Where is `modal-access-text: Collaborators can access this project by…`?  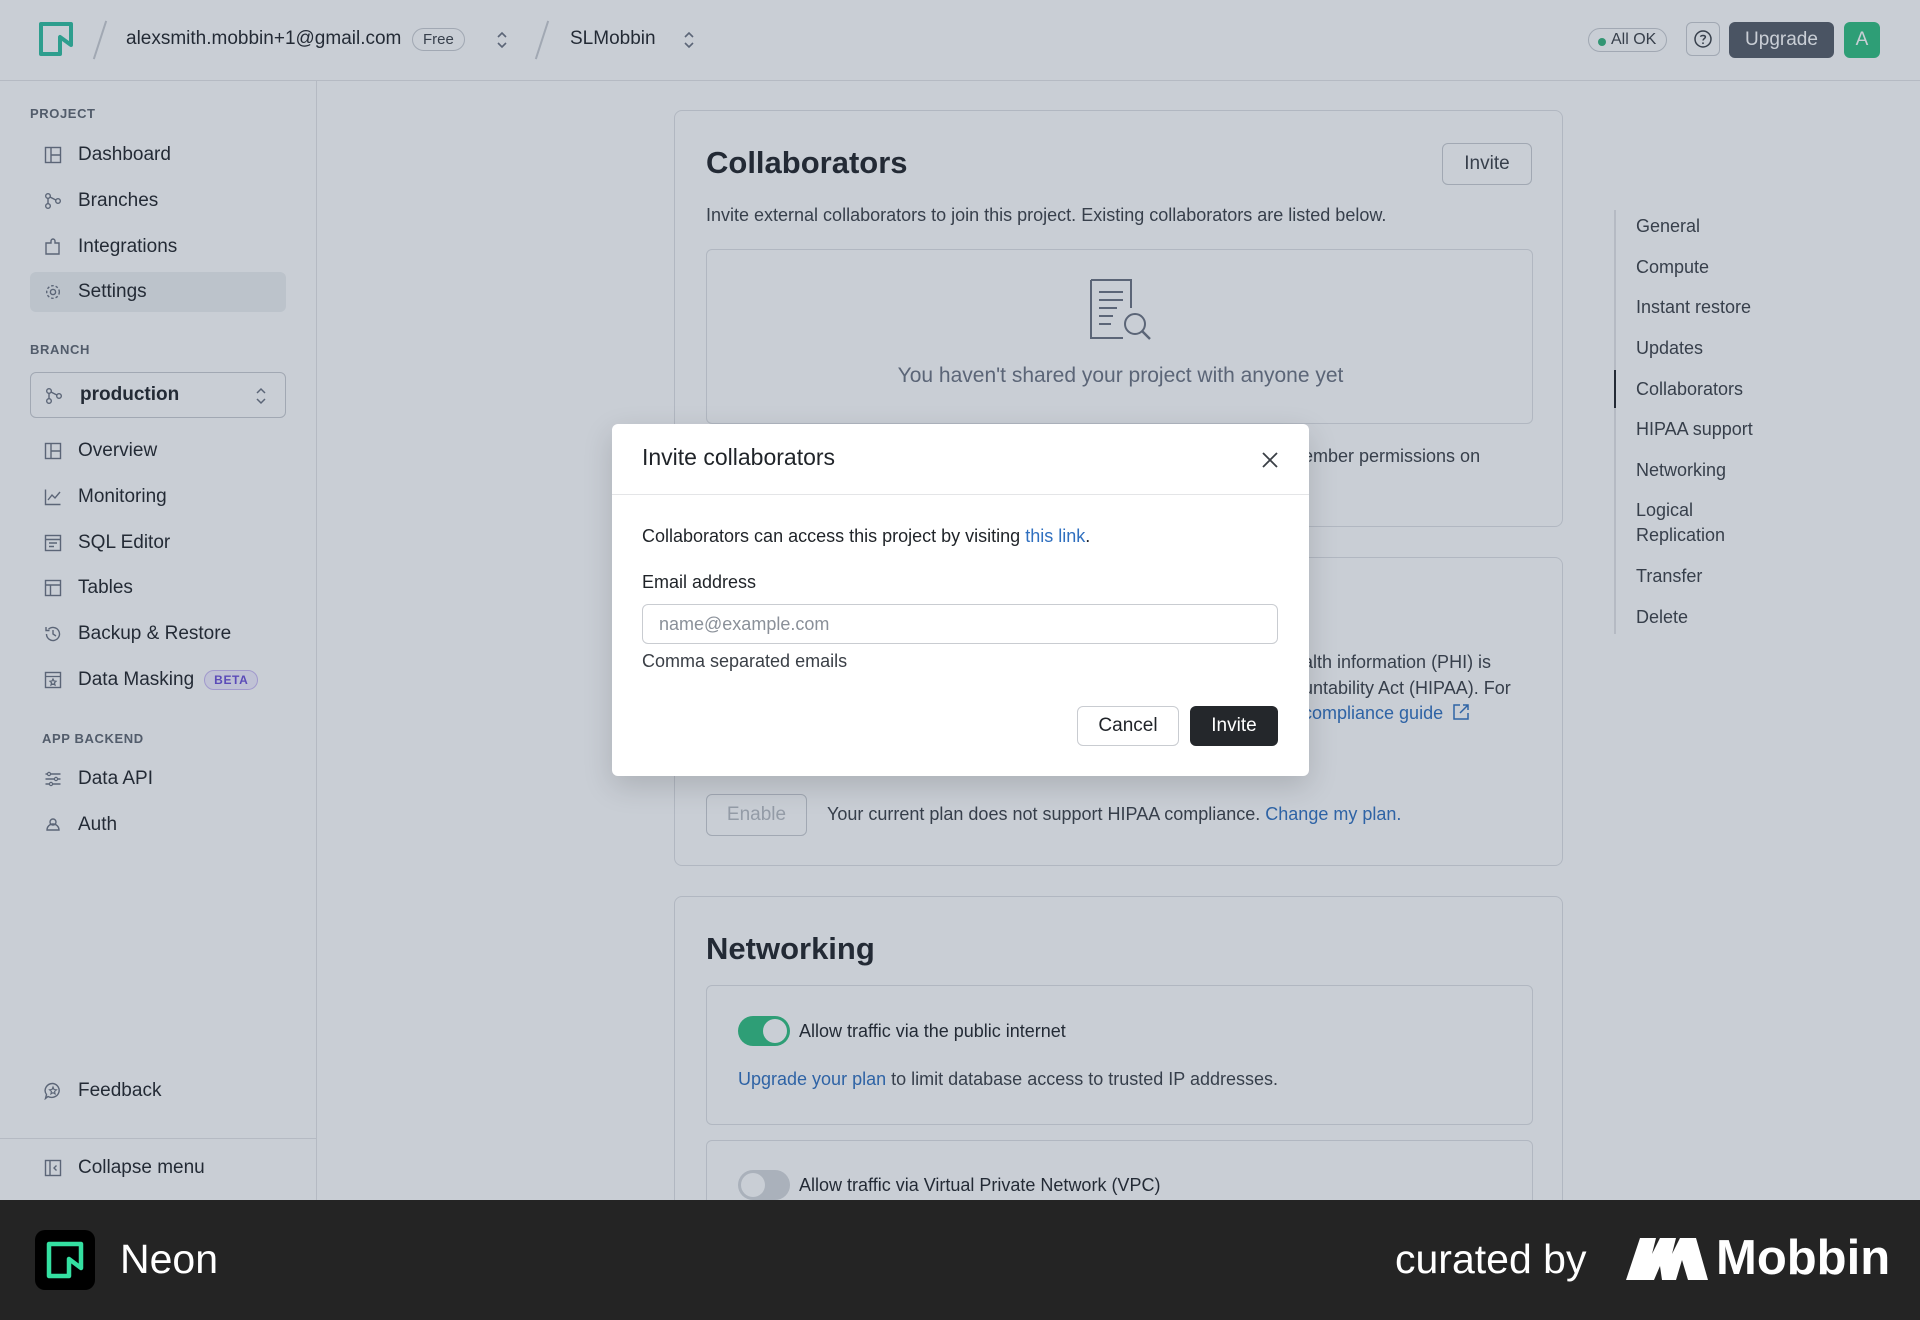
modal-access-text: Collaborators can access this project by… is located at coordinates (866, 536).